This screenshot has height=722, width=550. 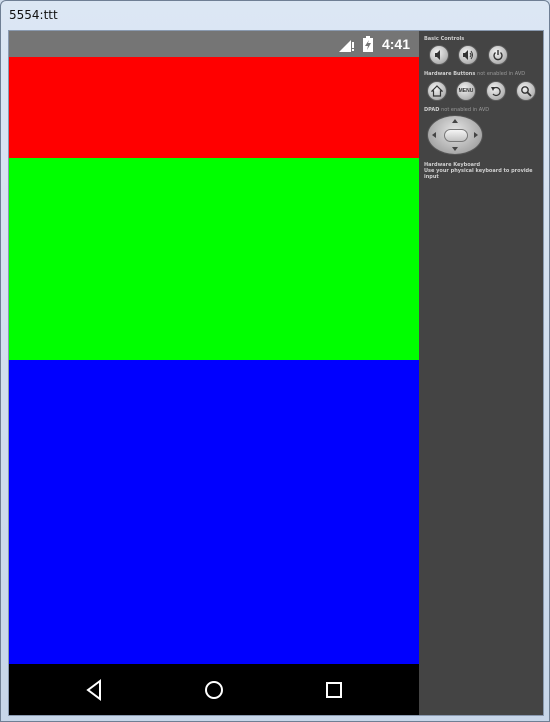 What do you see at coordinates (347, 47) in the screenshot?
I see `signal-icon` at bounding box center [347, 47].